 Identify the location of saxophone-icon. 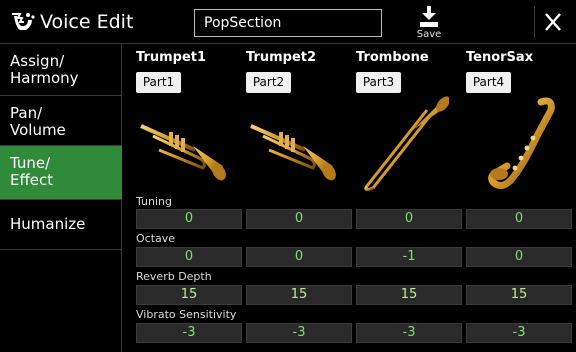
(521, 143).